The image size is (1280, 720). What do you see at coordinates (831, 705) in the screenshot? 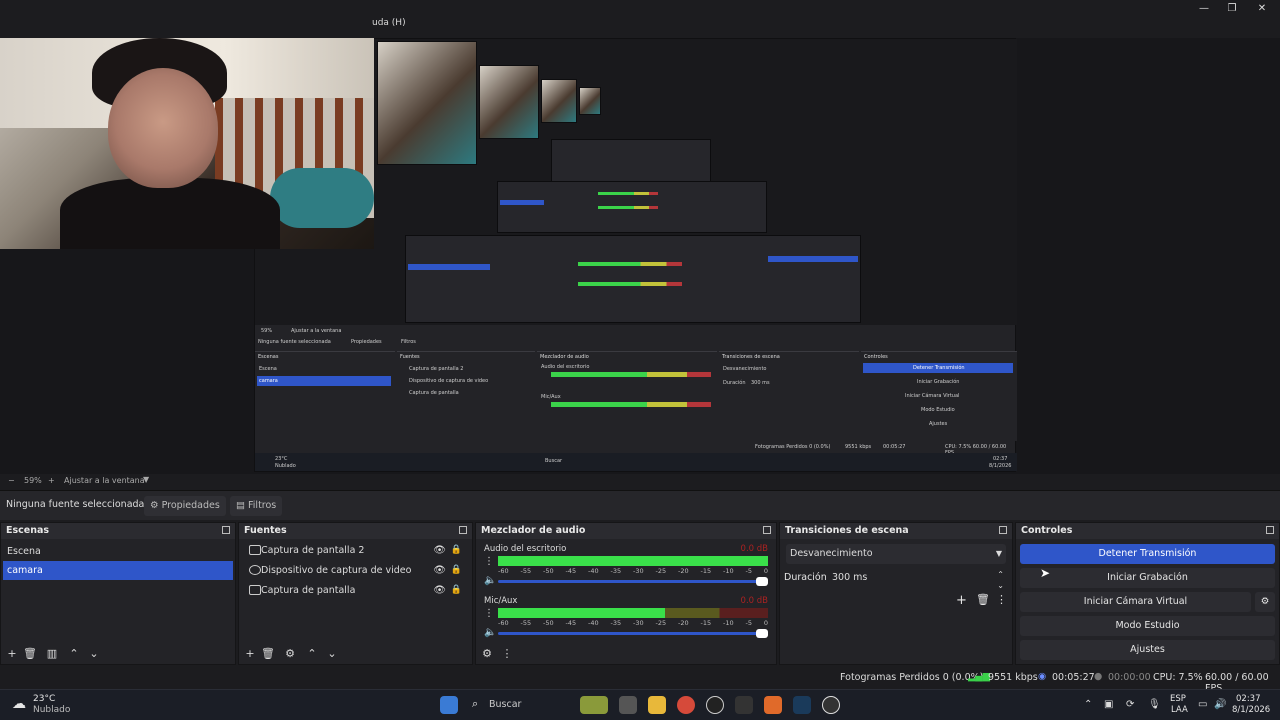
I see `obs-icon` at bounding box center [831, 705].